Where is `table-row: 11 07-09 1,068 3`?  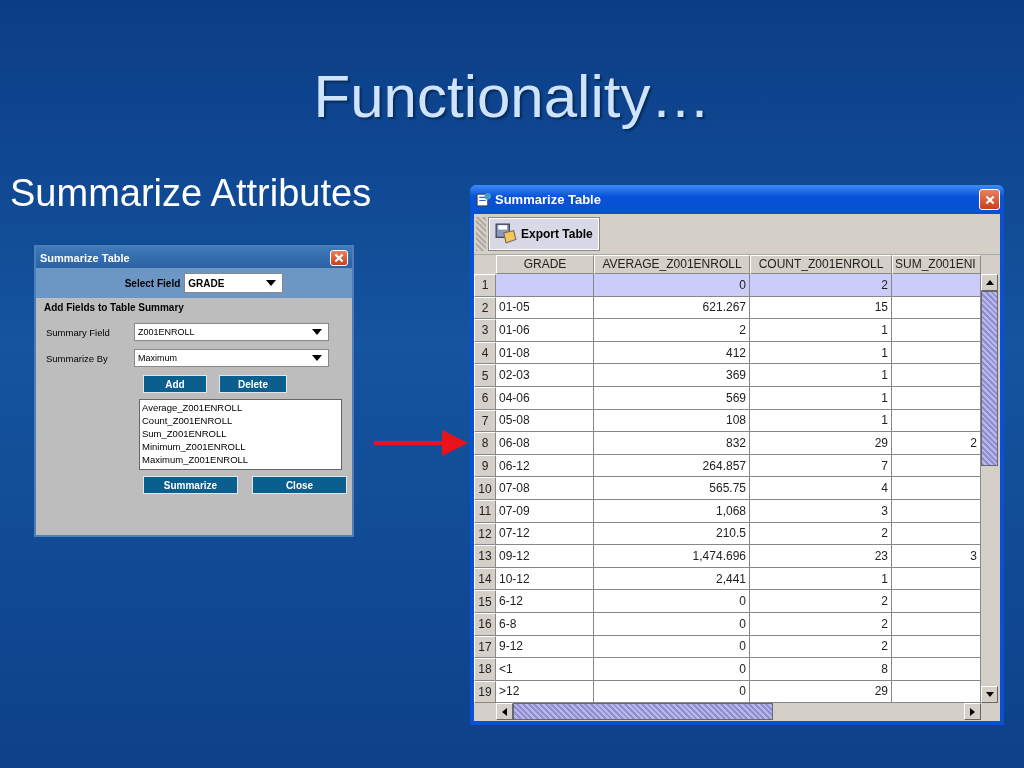
table-row: 11 07-09 1,068 3 is located at coordinates (727, 511).